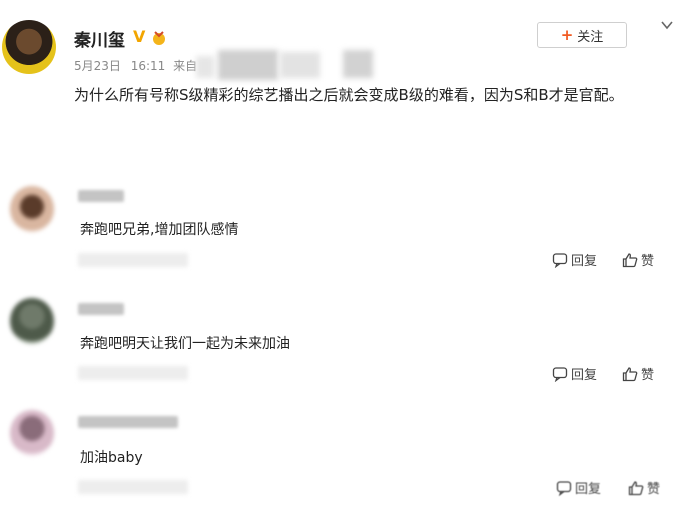 This screenshot has height=510, width=680. I want to click on post-date: 5月23日, so click(97, 66).